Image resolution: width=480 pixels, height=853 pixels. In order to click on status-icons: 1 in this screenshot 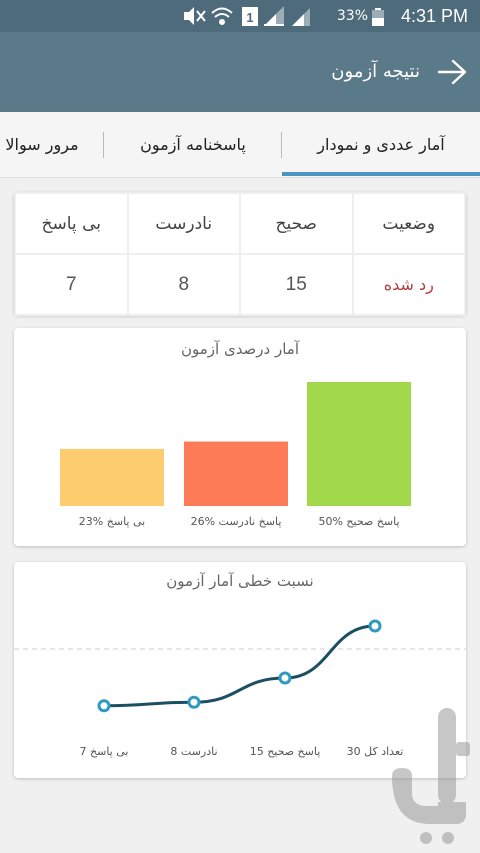, I will do `click(247, 16)`.